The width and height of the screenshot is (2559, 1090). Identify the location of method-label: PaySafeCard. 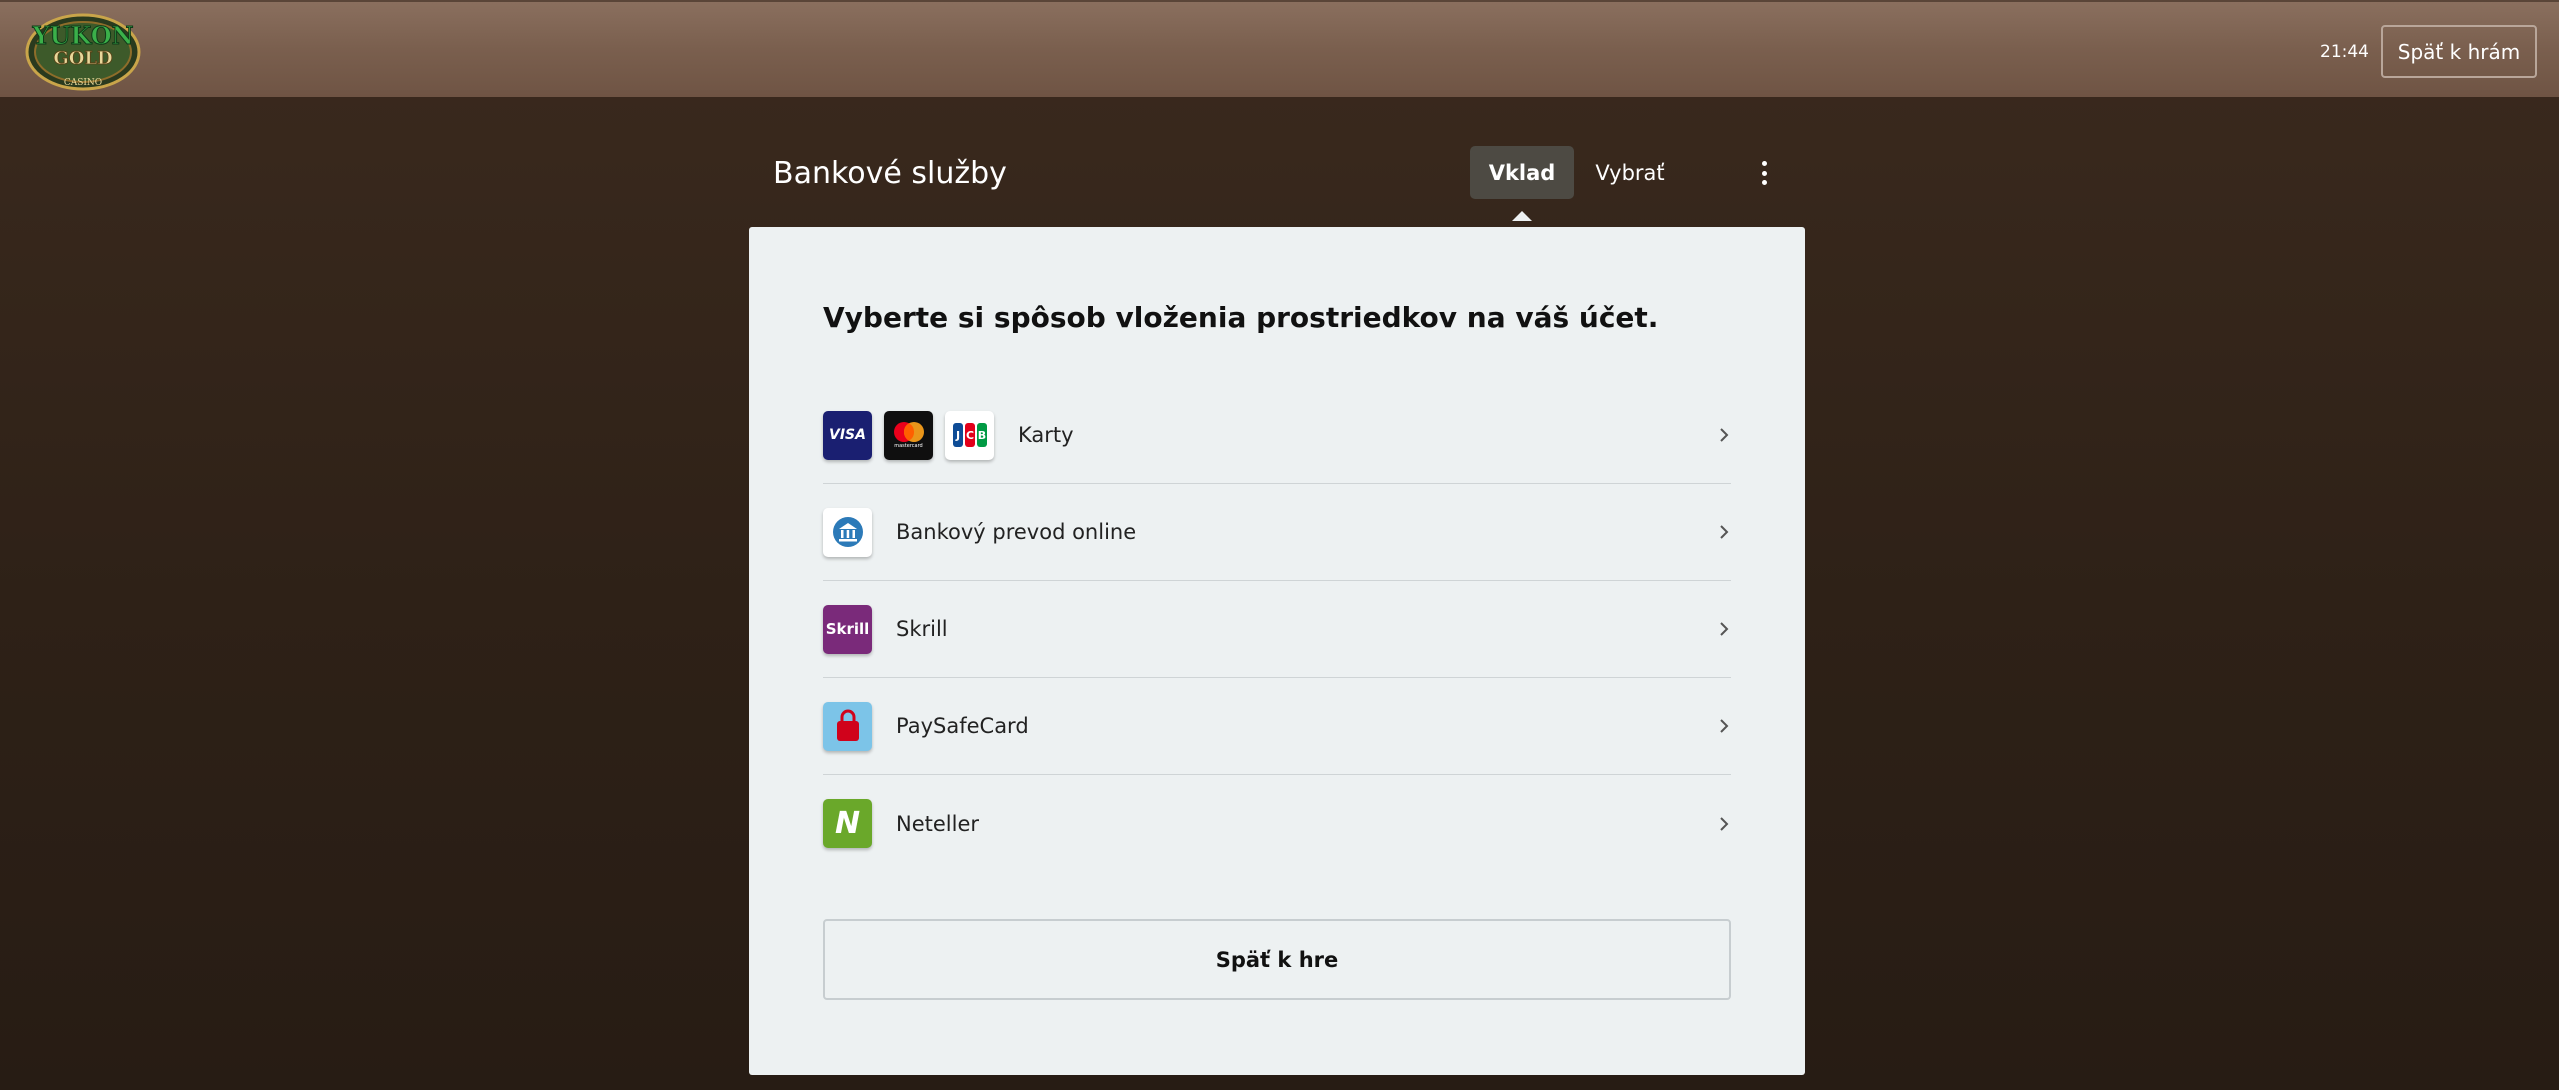
(962, 726).